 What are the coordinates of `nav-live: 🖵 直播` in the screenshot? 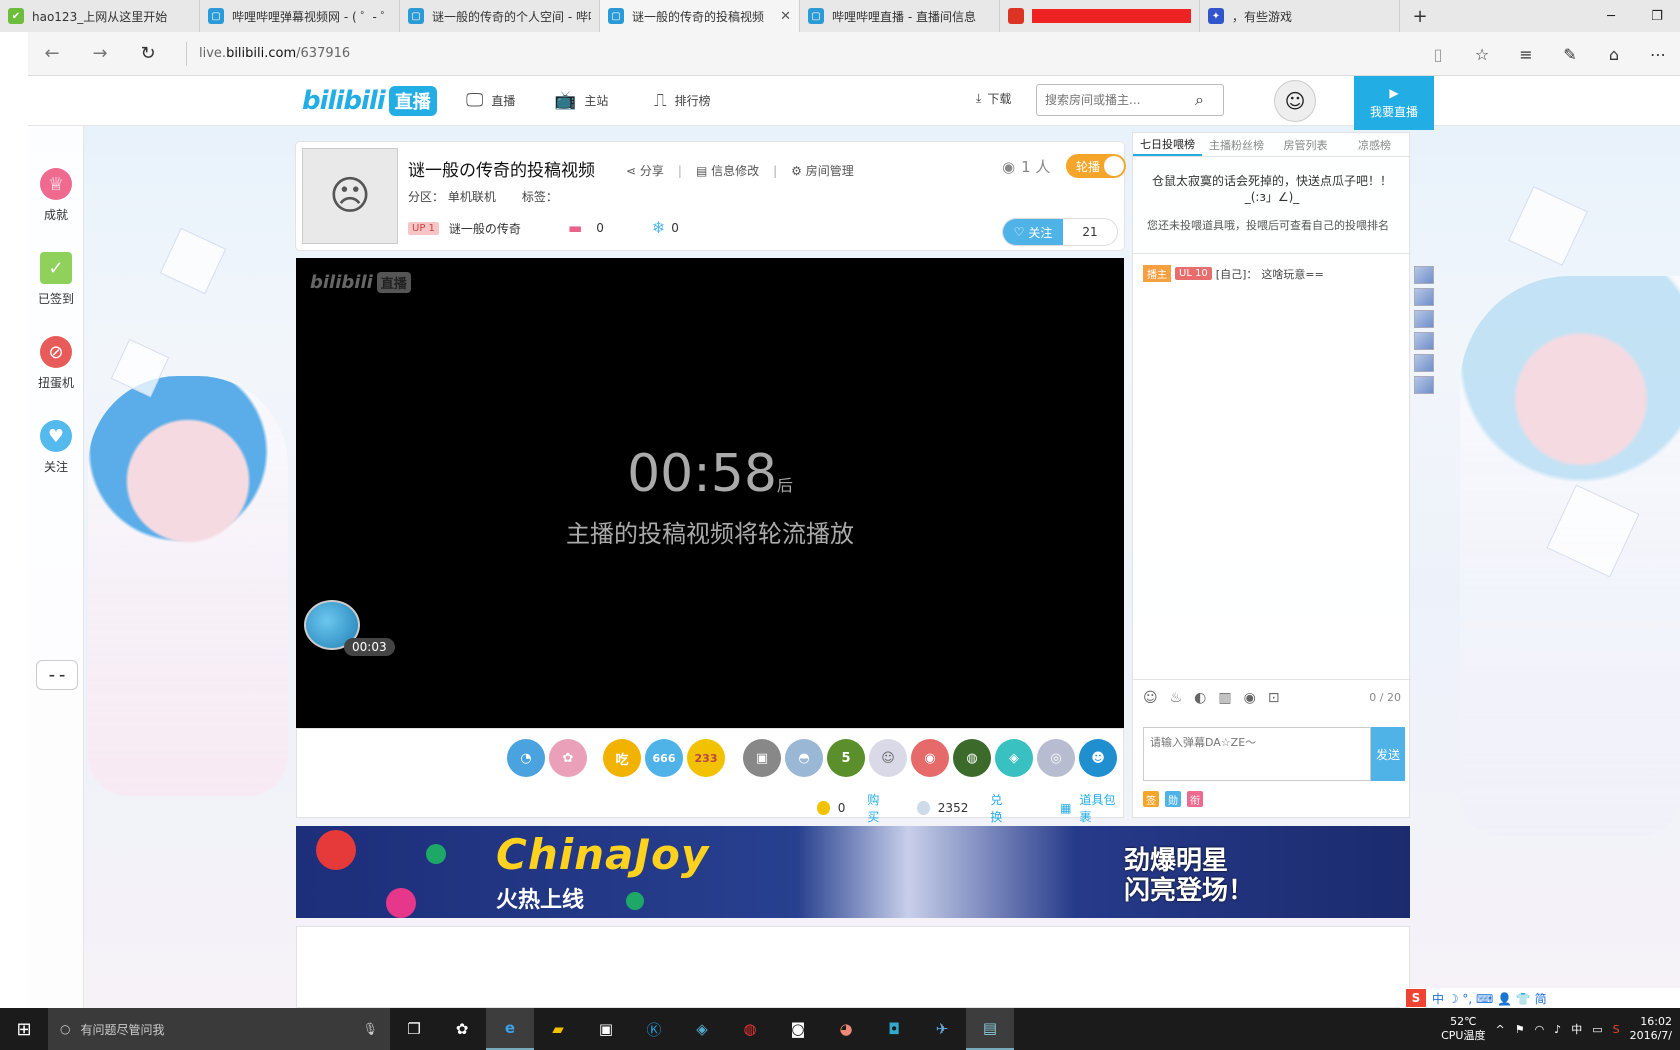 It's located at (490, 100).